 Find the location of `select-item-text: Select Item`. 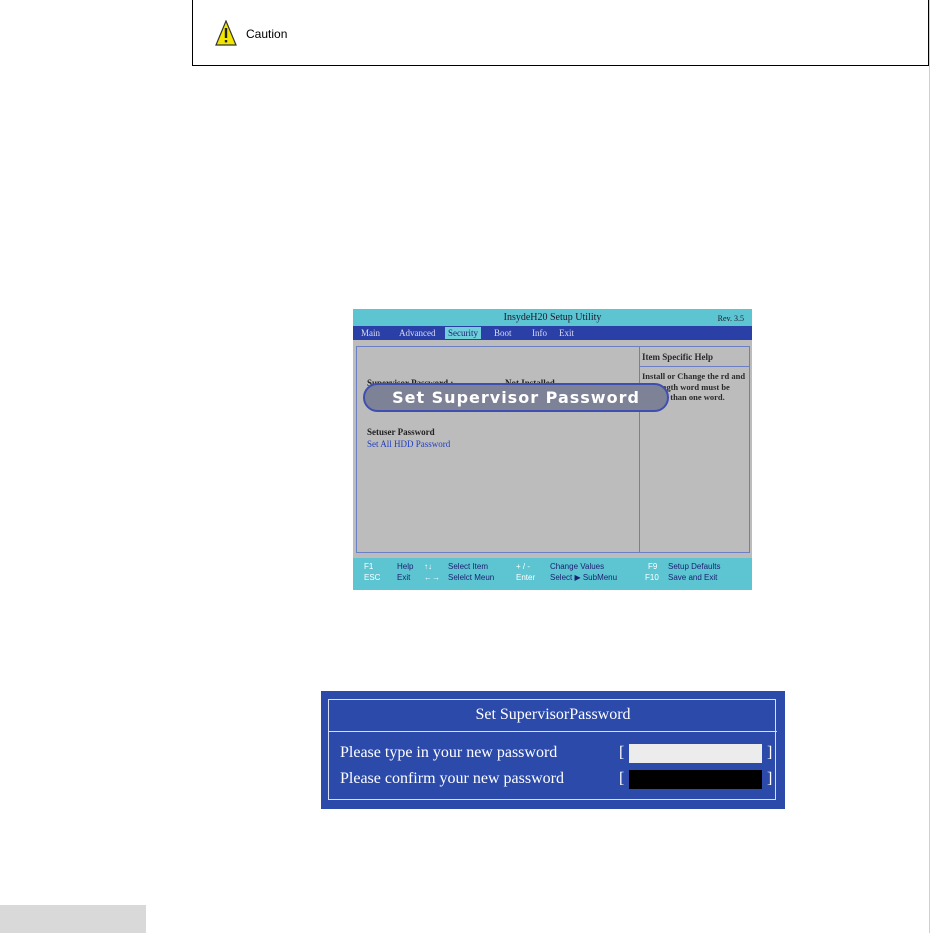

select-item-text: Select Item is located at coordinates (468, 566).